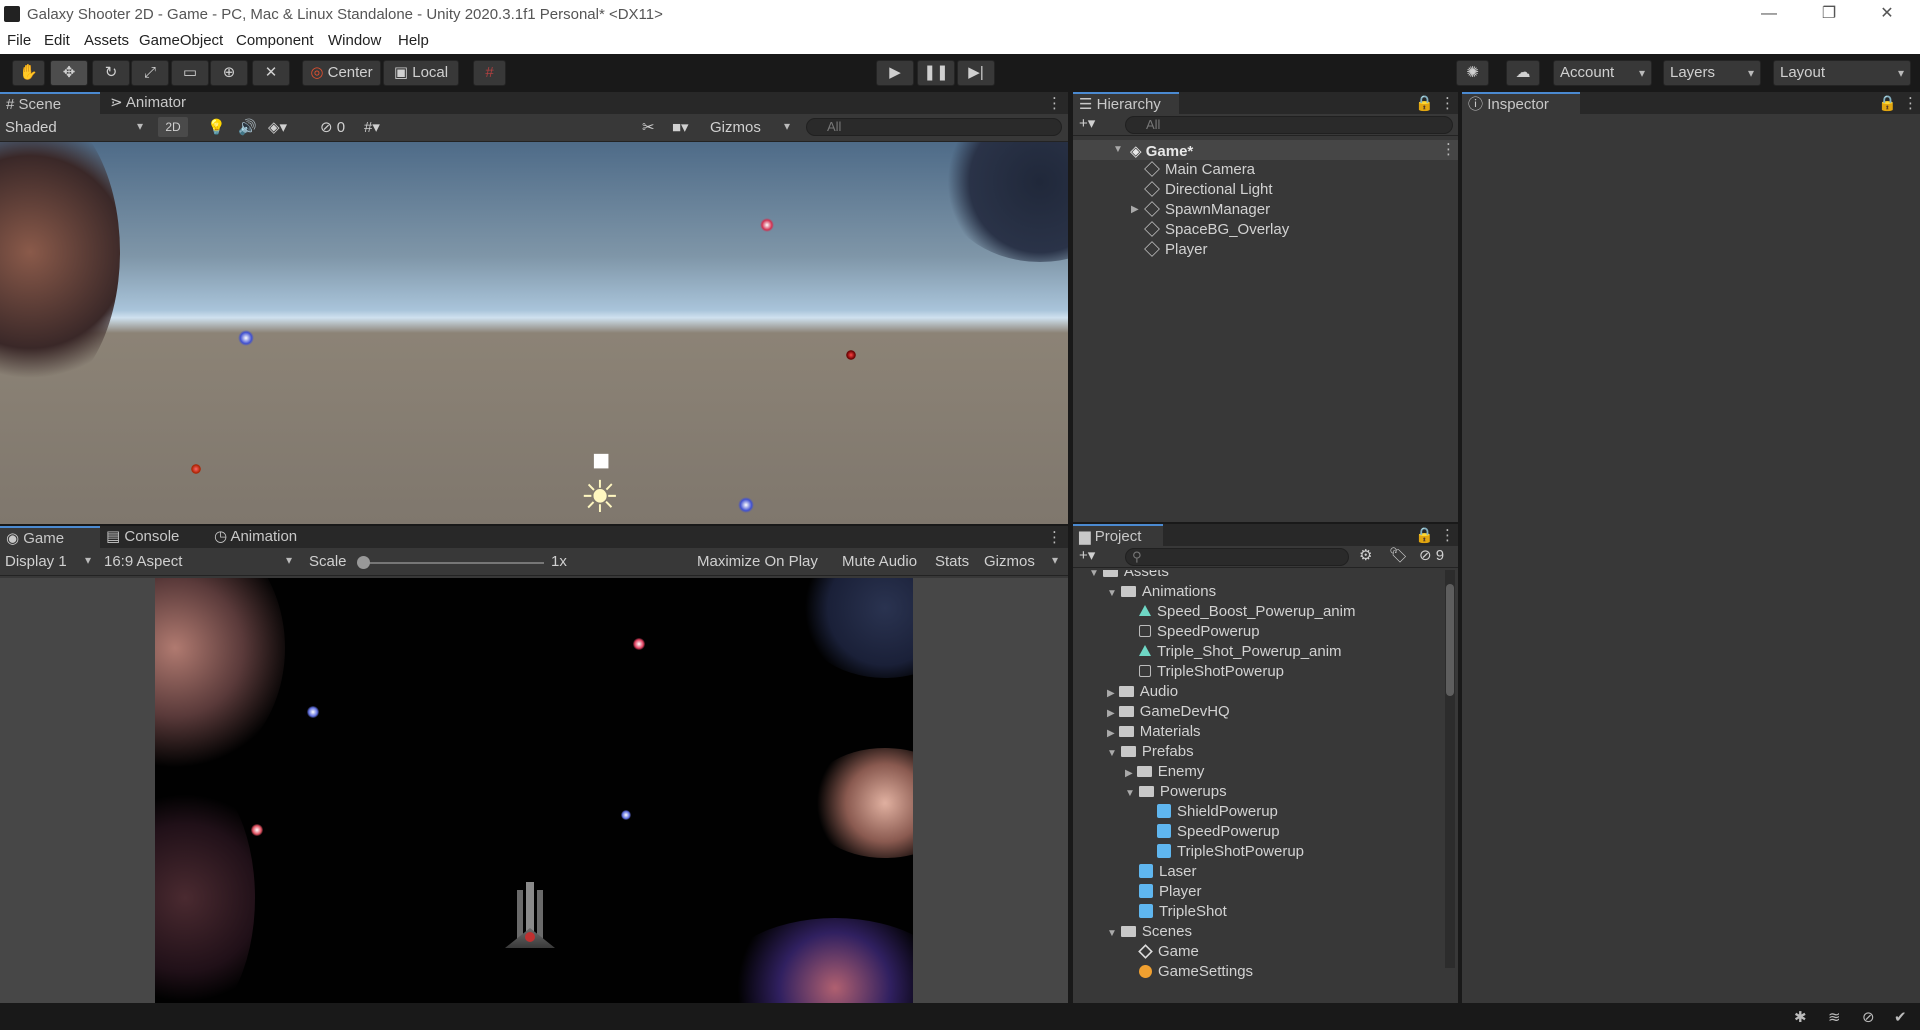 The width and height of the screenshot is (1920, 1030). What do you see at coordinates (1118, 535) in the screenshot?
I see `tab-project: ▆ Project` at bounding box center [1118, 535].